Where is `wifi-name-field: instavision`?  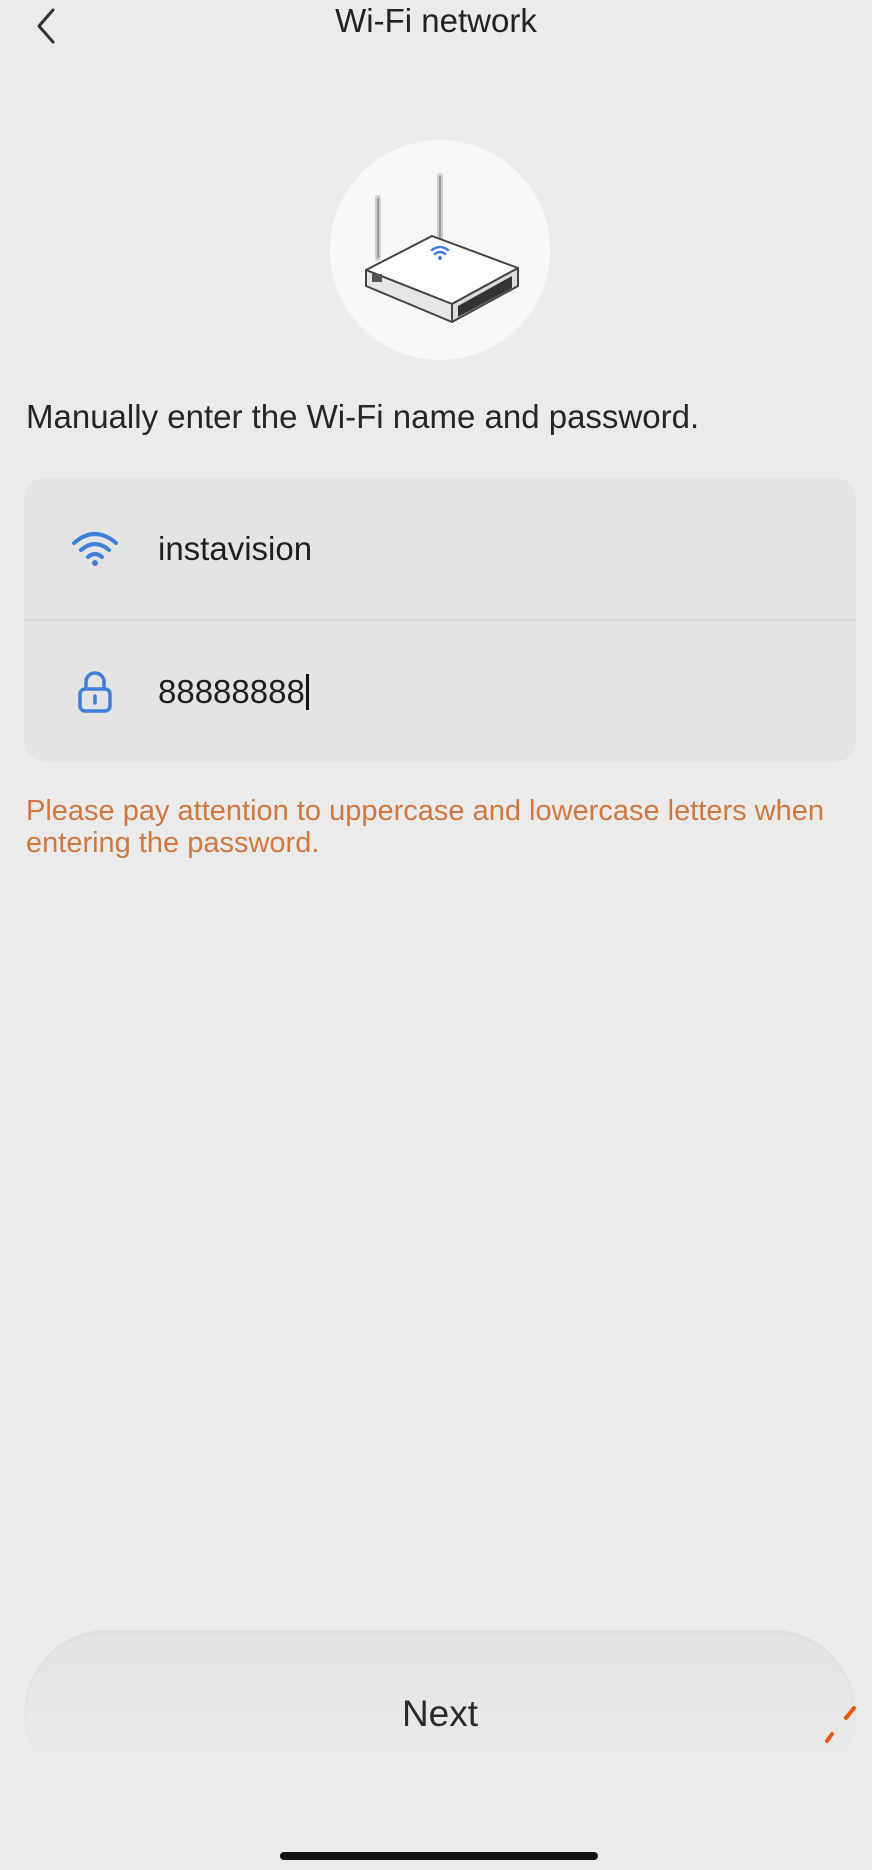 wifi-name-field: instavision is located at coordinates (440, 548).